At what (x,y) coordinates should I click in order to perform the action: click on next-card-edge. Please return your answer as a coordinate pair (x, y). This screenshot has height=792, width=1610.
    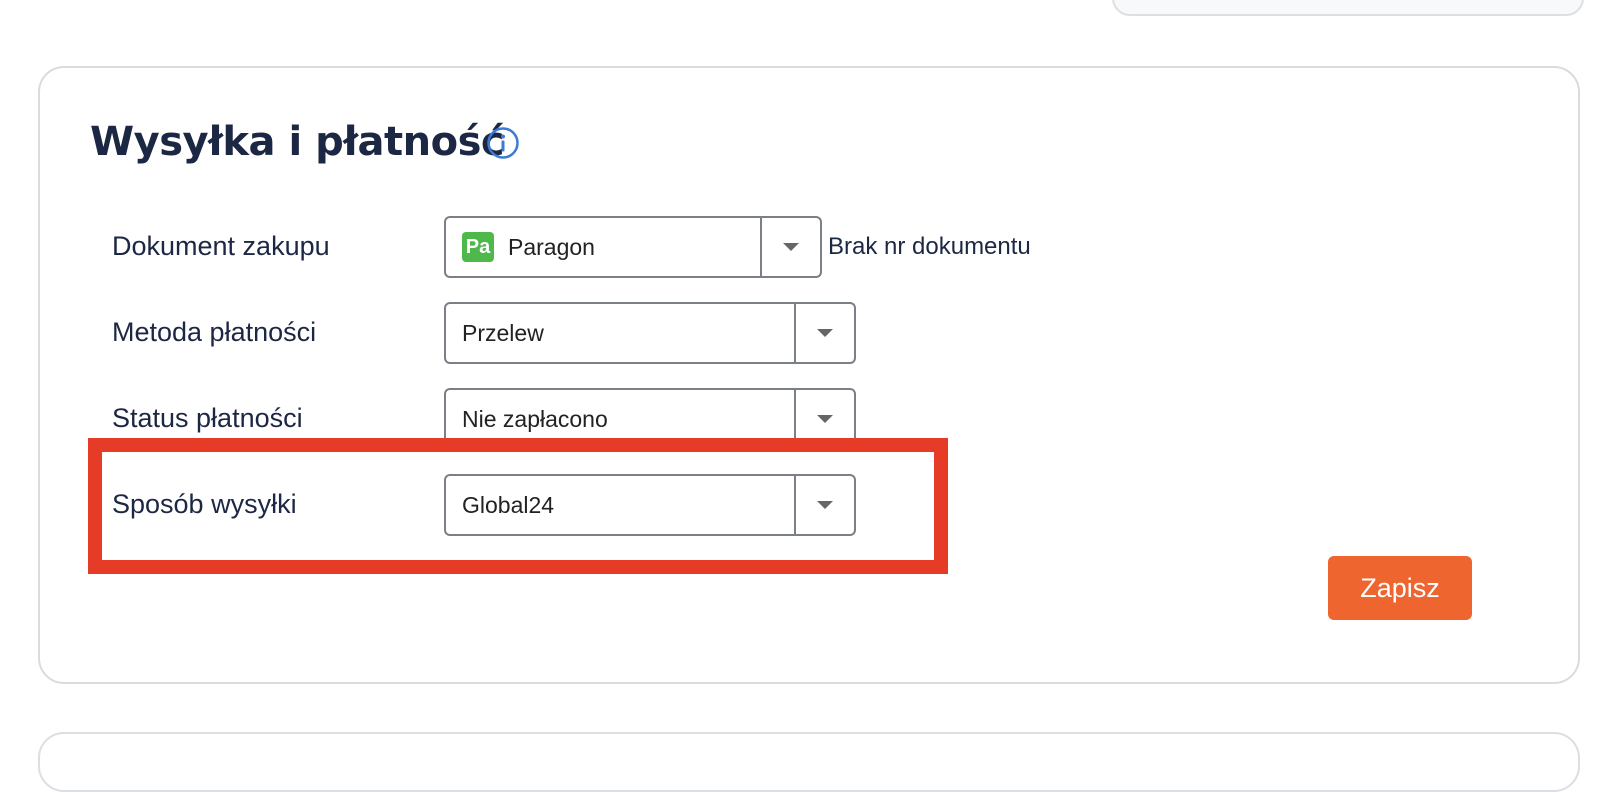
    Looking at the image, I should click on (809, 762).